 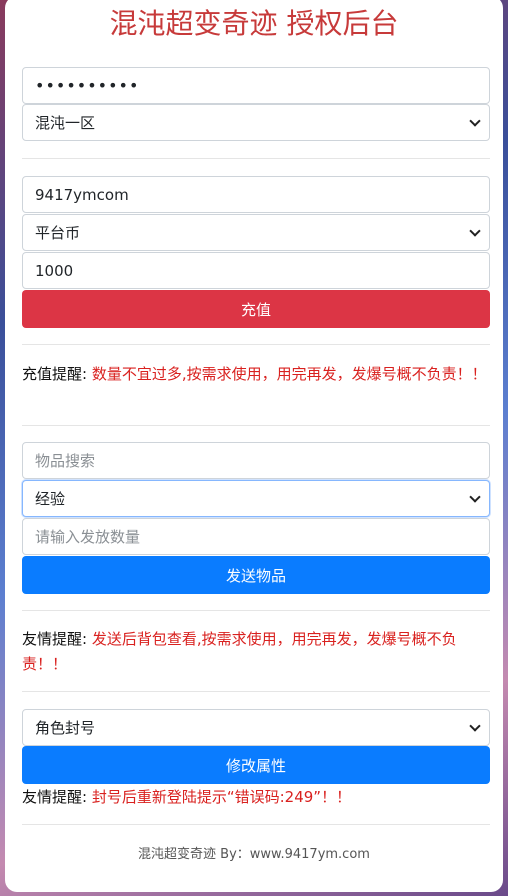 What do you see at coordinates (58, 233) in the screenshot?
I see `currency-selected-value: 平台币` at bounding box center [58, 233].